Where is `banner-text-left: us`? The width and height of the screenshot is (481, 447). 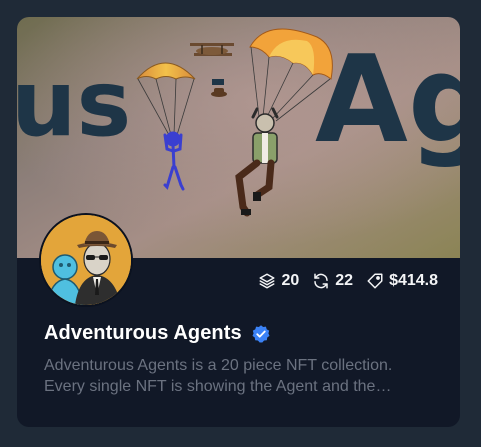
banner-text-left: us is located at coordinates (74, 103).